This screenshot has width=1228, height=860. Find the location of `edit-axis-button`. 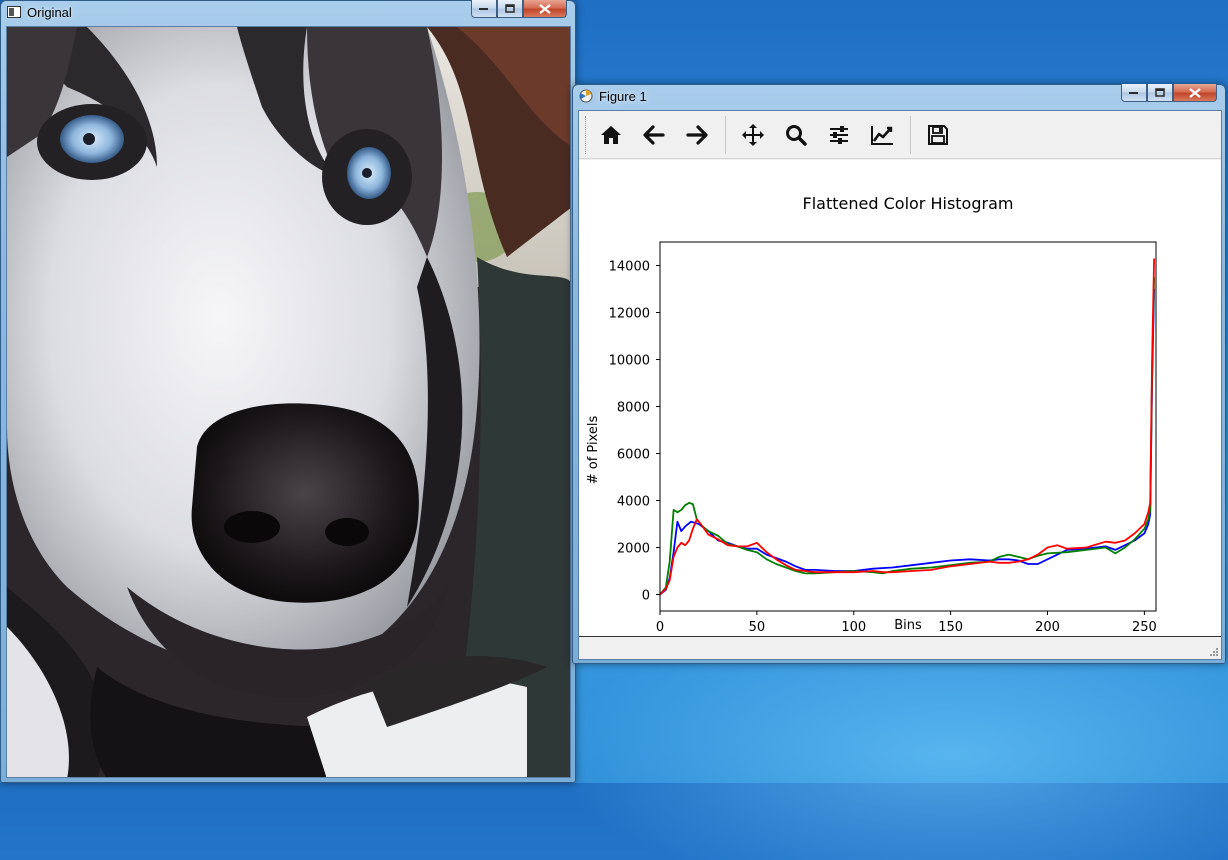

edit-axis-button is located at coordinates (882, 135).